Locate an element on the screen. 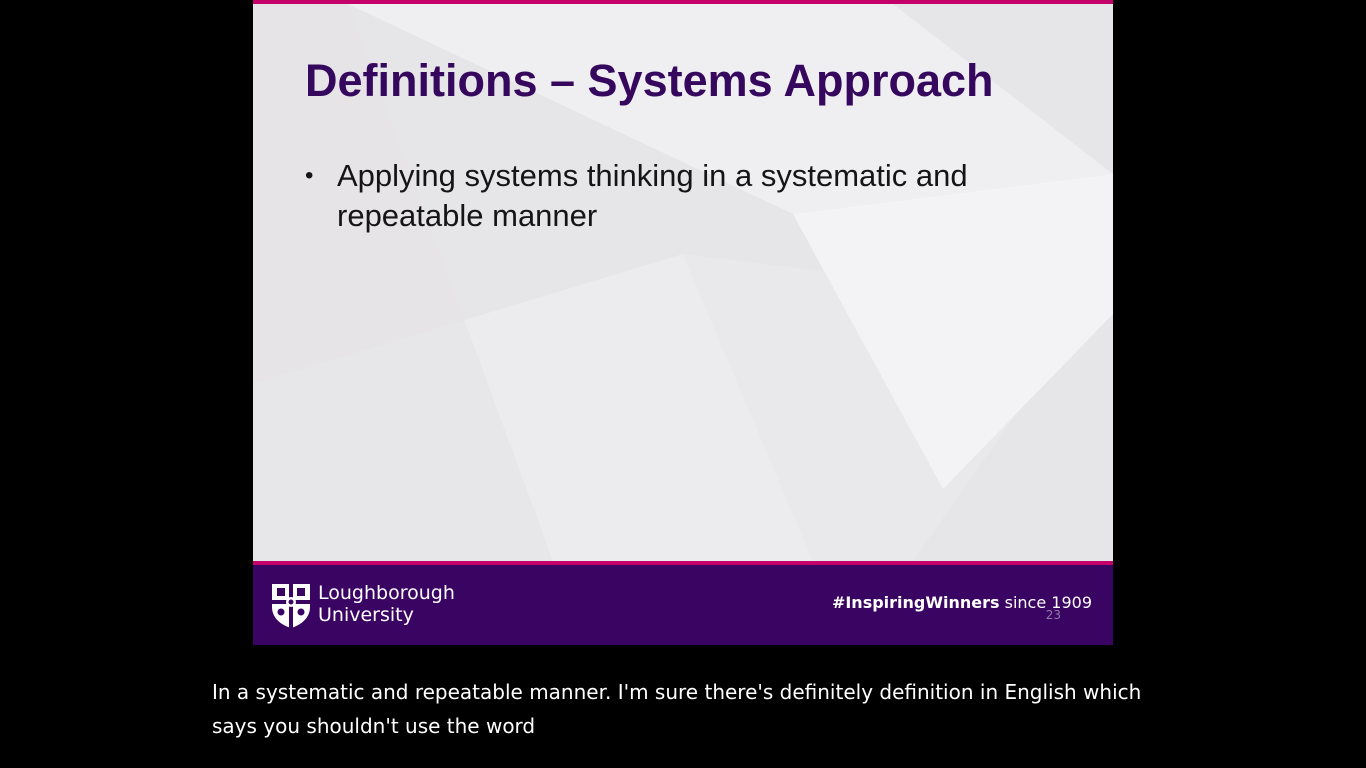  slide-title: Definitions – Systems Approach is located at coordinates (649, 80).